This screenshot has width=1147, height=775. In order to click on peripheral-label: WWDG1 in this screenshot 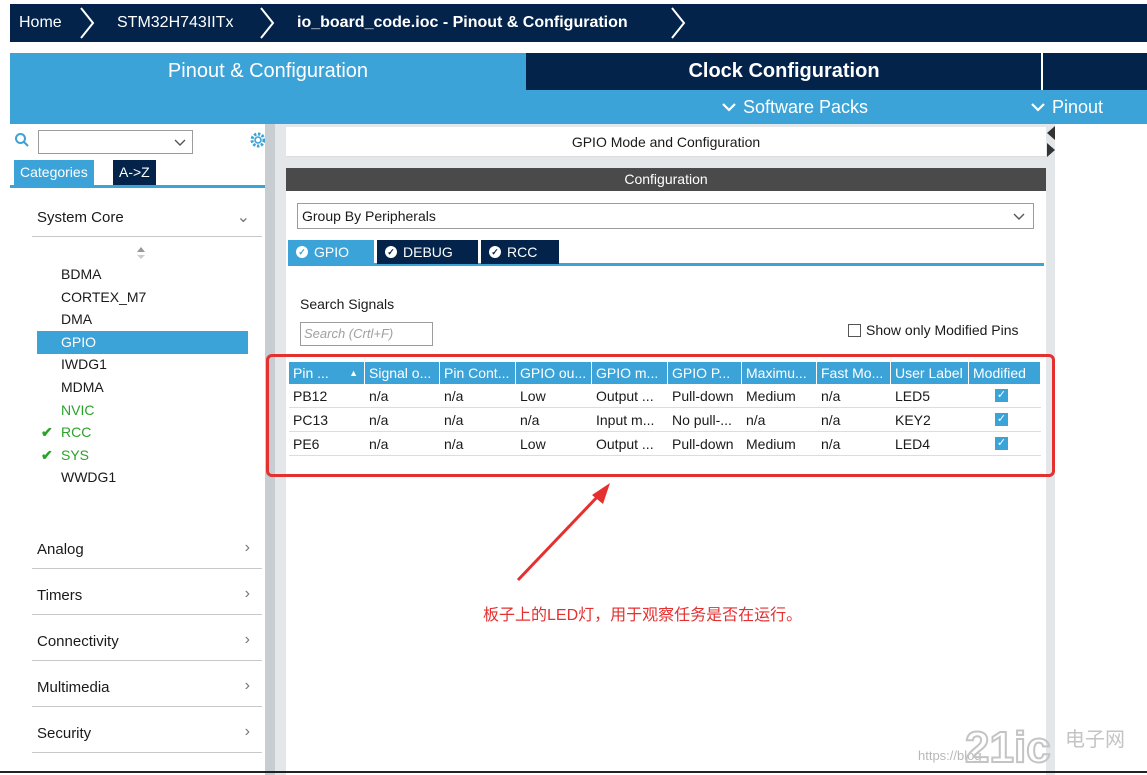, I will do `click(88, 477)`.